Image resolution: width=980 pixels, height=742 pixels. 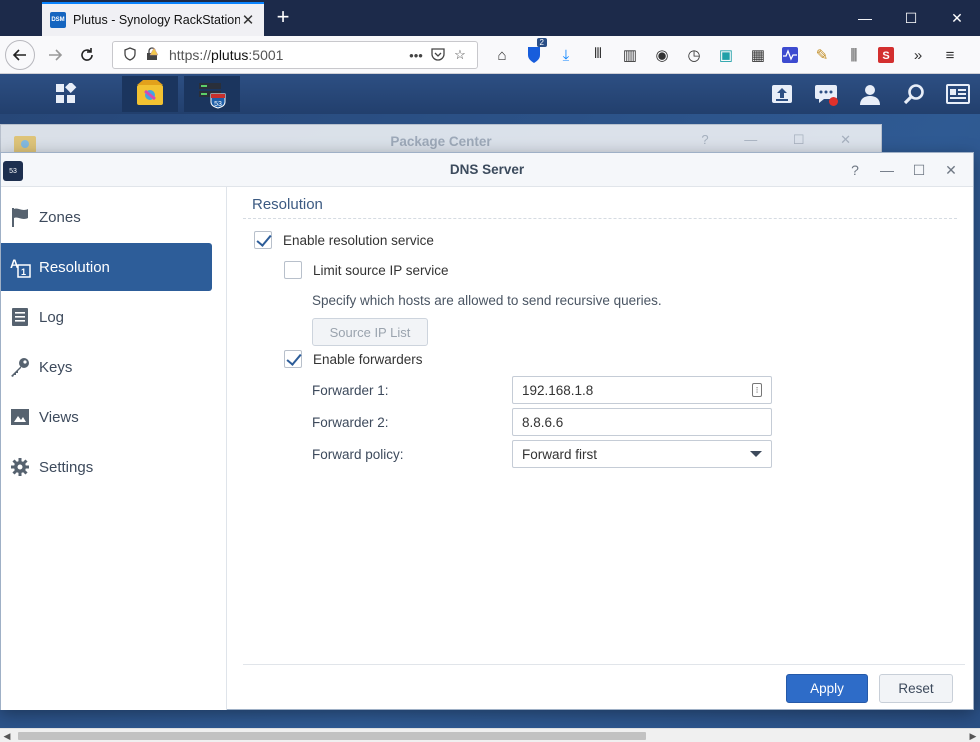 I want to click on user-icon, so click(x=870, y=94).